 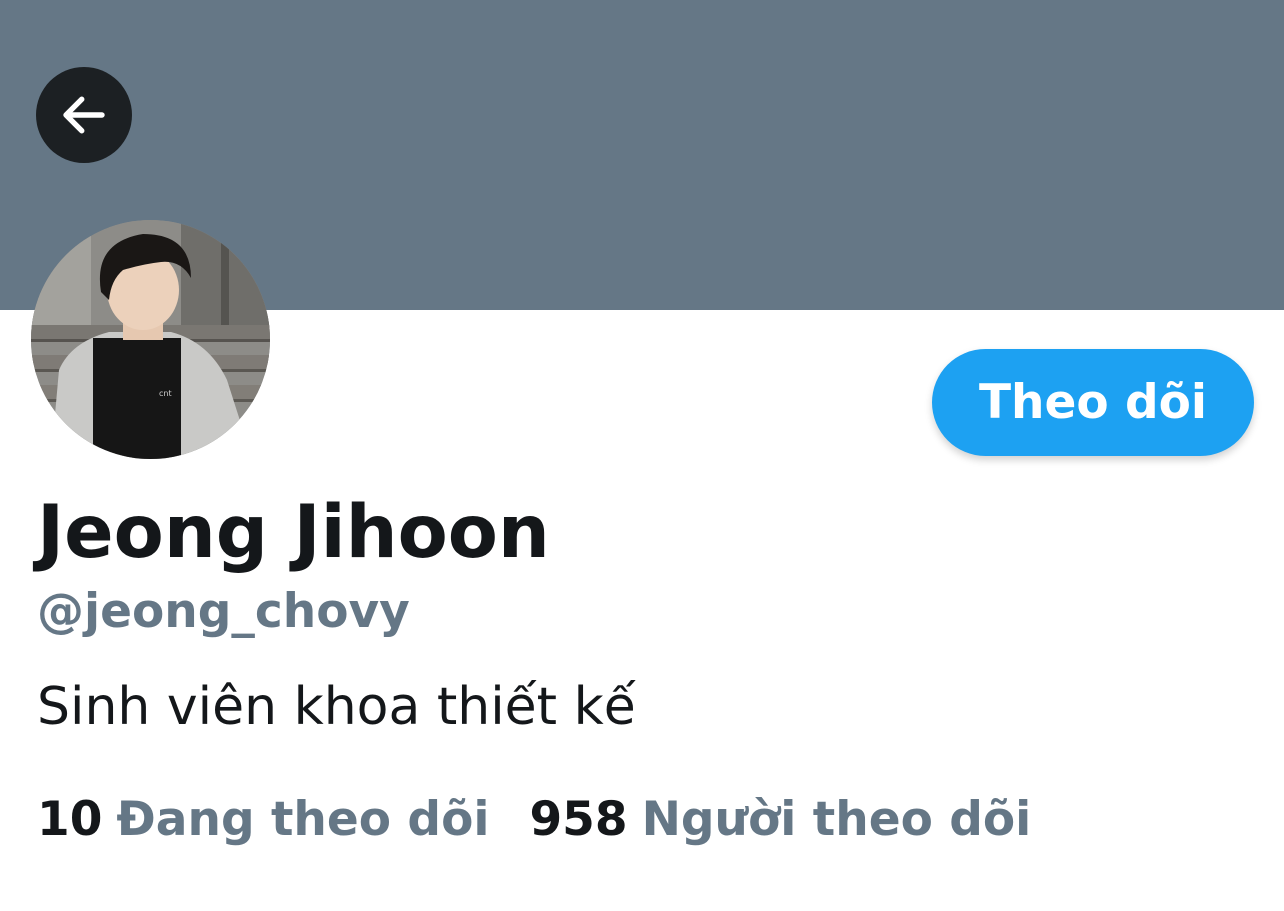 I want to click on back-button, so click(x=84, y=115).